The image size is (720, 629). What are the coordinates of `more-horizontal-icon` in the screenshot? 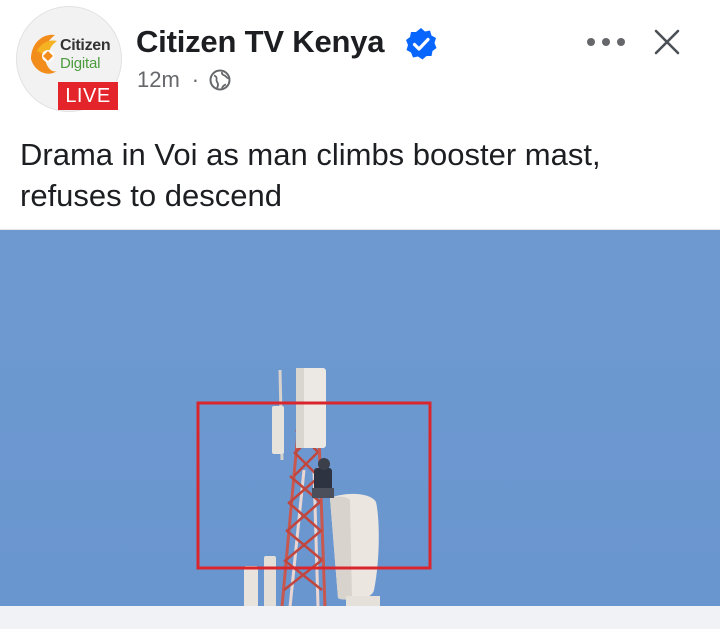 It's located at (606, 42).